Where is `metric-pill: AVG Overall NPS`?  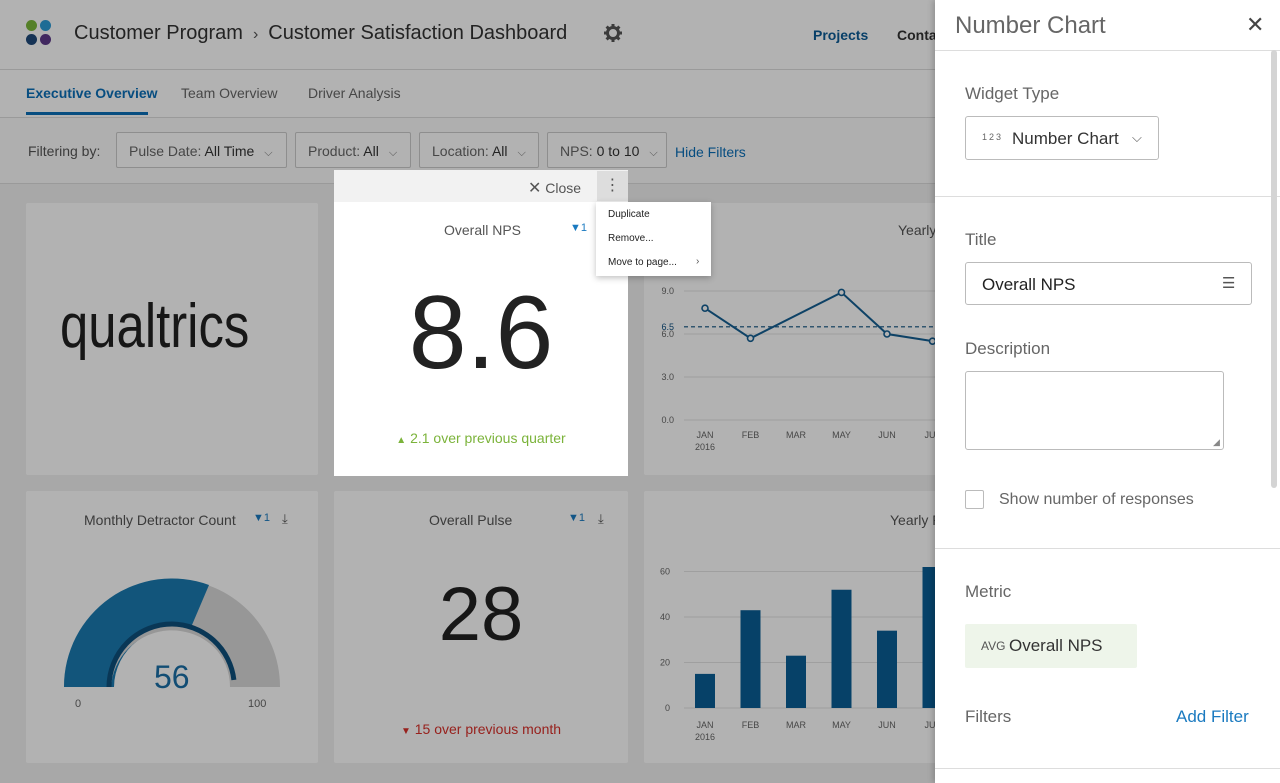 metric-pill: AVG Overall NPS is located at coordinates (1051, 646).